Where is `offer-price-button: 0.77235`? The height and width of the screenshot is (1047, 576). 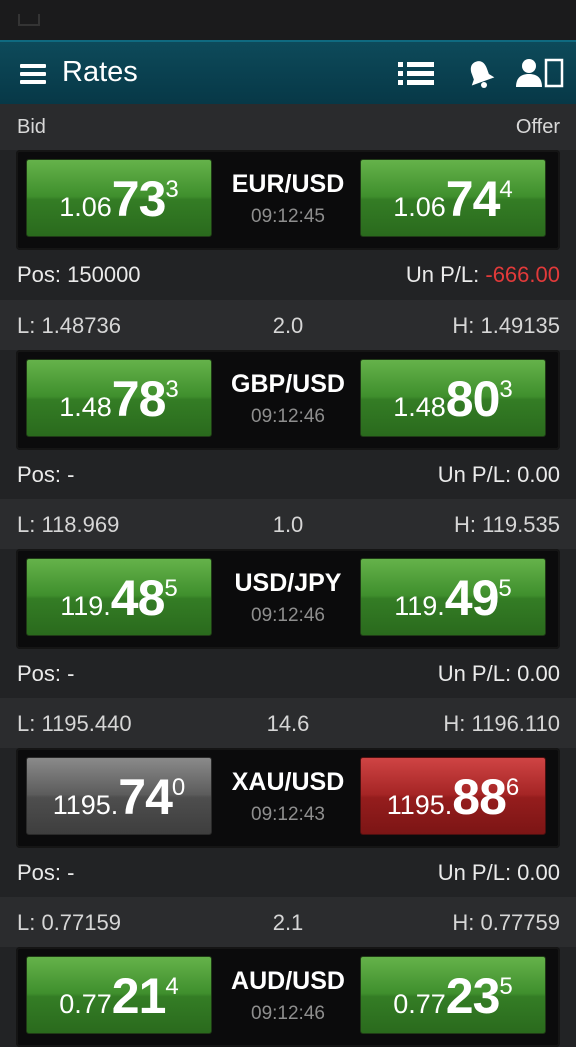 offer-price-button: 0.77235 is located at coordinates (453, 995).